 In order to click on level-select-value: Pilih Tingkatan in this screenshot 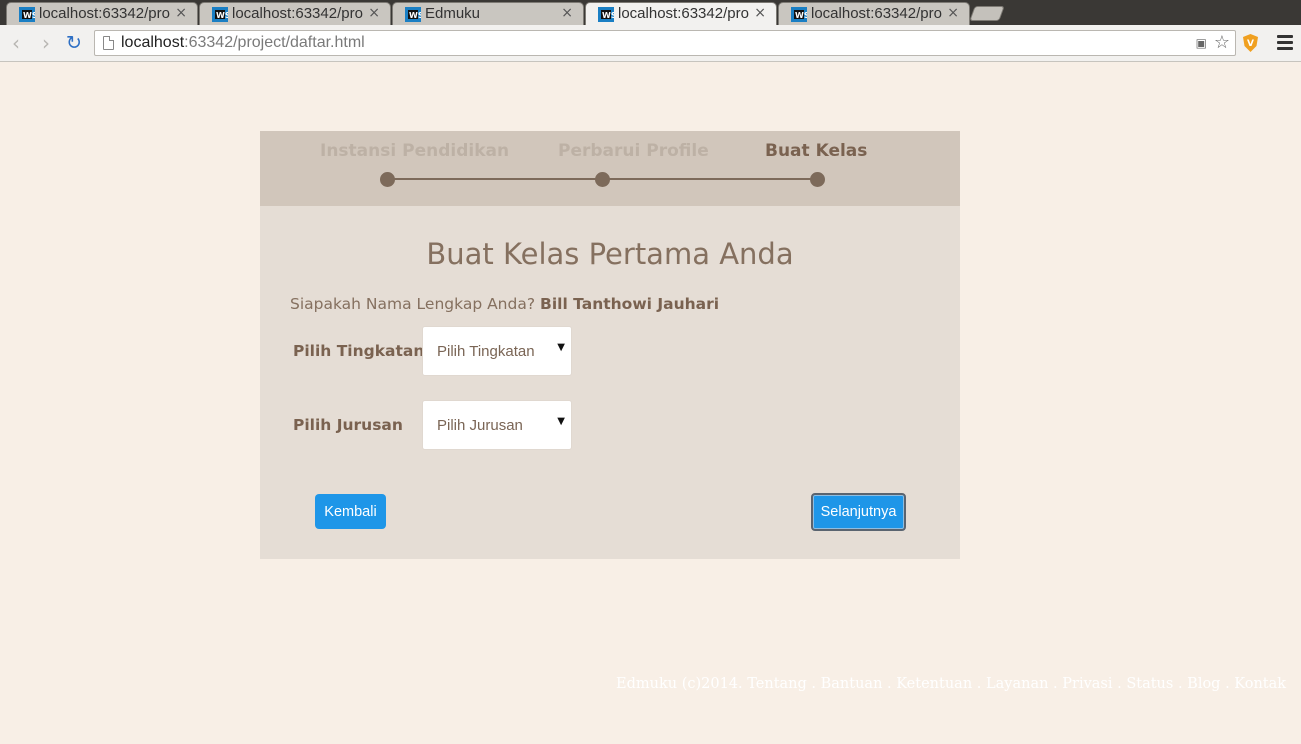, I will do `click(486, 351)`.